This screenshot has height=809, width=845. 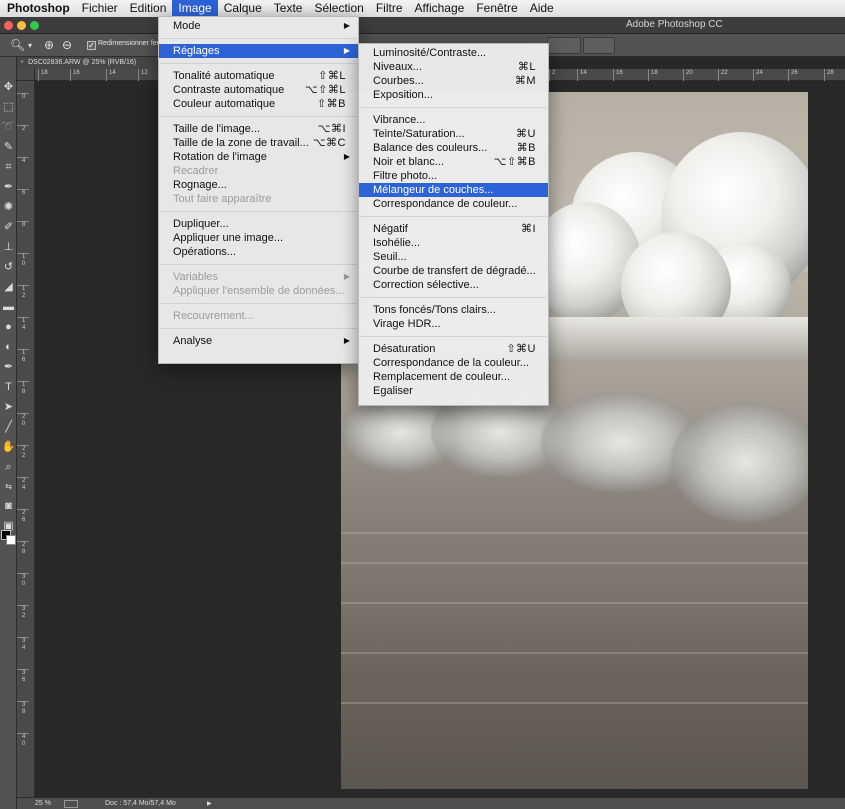 I want to click on document-tab: × DSC02836.ARW @ 25% (RVB/16), so click(x=89, y=63).